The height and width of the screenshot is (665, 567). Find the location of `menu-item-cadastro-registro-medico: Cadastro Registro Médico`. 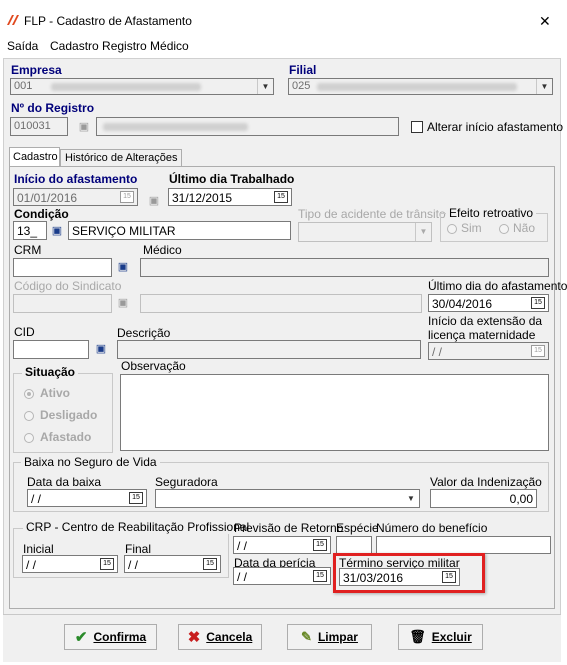

menu-item-cadastro-registro-medico: Cadastro Registro Médico is located at coordinates (119, 46).